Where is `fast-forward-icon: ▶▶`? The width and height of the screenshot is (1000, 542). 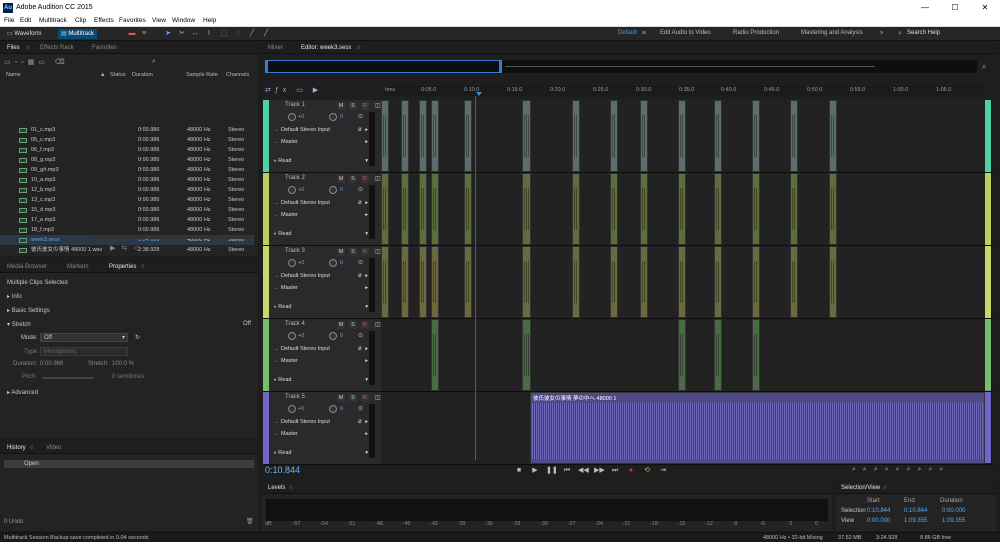
fast-forward-icon: ▶▶ is located at coordinates (599, 471).